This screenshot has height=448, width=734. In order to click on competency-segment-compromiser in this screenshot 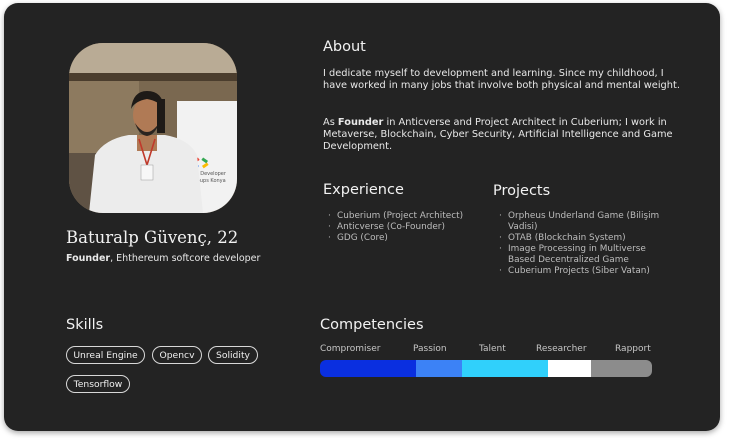, I will do `click(368, 368)`.